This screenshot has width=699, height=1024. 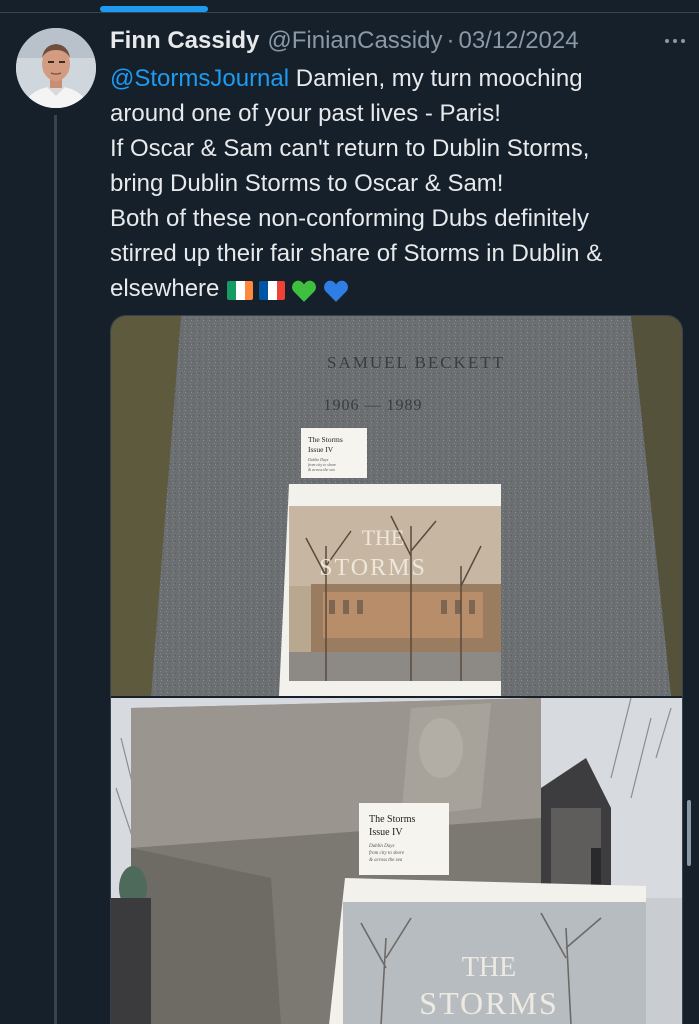 I want to click on avatar-photo, so click(x=56, y=68).